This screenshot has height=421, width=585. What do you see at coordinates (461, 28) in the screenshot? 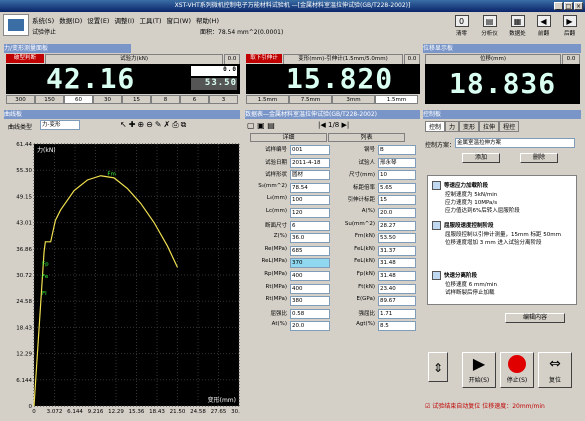
I see `tool-zero: 0 清零` at bounding box center [461, 28].